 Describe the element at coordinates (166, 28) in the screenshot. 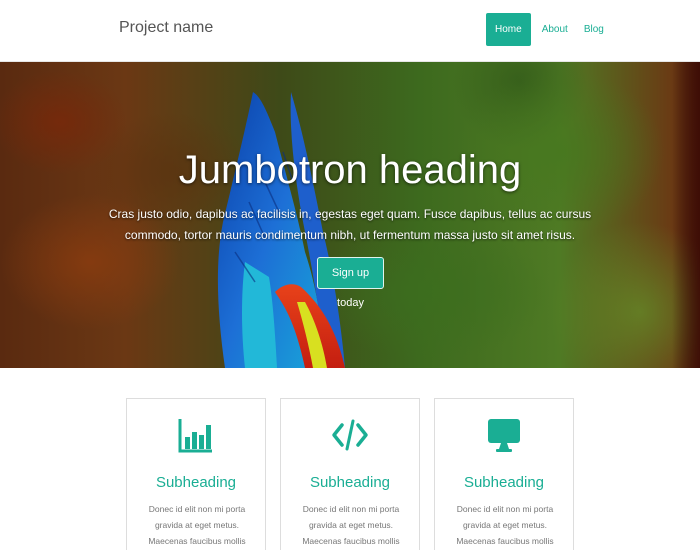

I see `brand-name: Project name` at that location.